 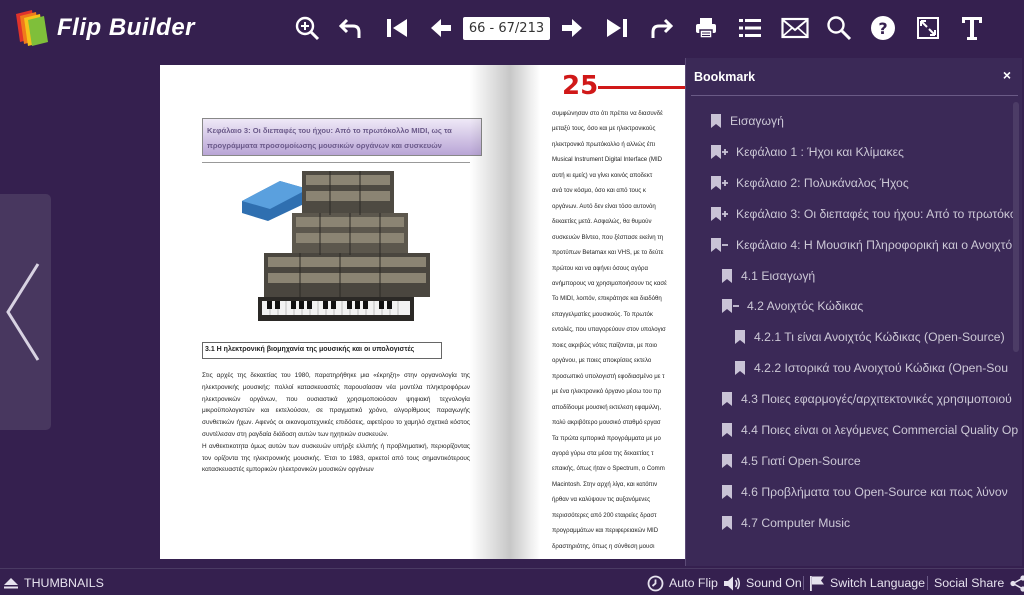 I want to click on eject-icon, so click(x=11, y=583).